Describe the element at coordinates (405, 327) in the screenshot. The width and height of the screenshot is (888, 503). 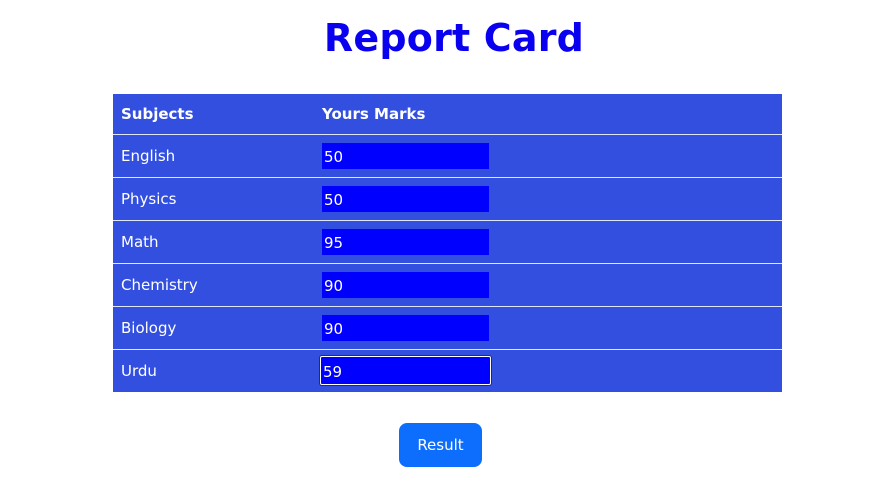
I see `marks-input-biology` at that location.